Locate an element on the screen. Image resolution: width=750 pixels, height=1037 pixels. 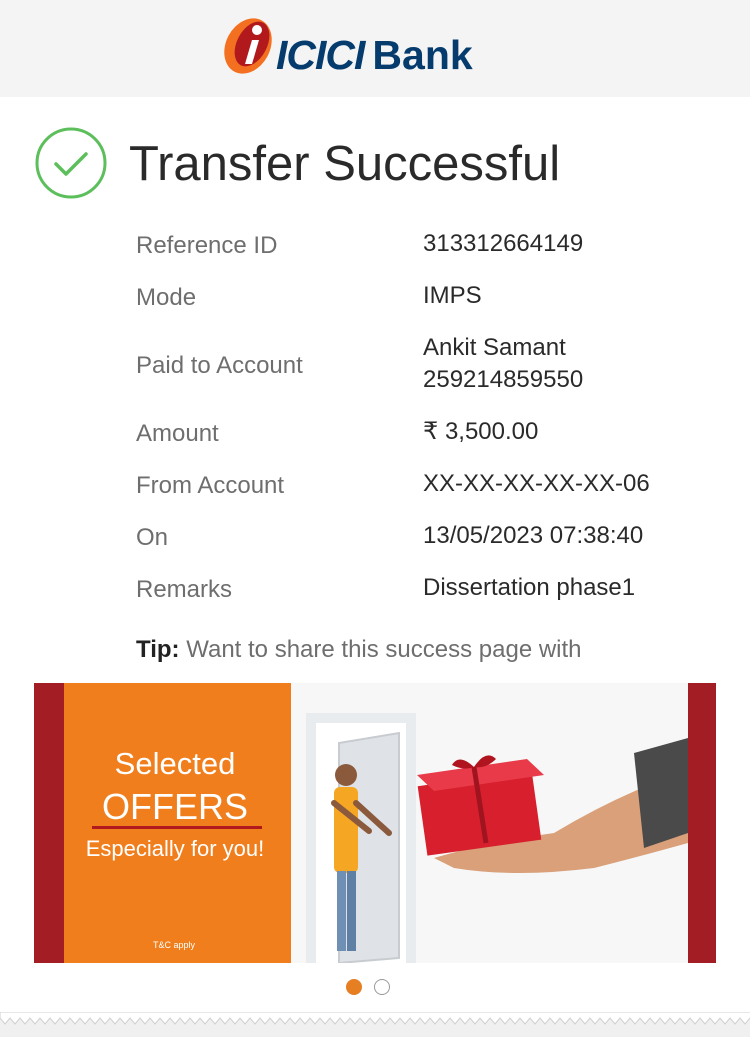
detail-label: Amount is located at coordinates (177, 433).